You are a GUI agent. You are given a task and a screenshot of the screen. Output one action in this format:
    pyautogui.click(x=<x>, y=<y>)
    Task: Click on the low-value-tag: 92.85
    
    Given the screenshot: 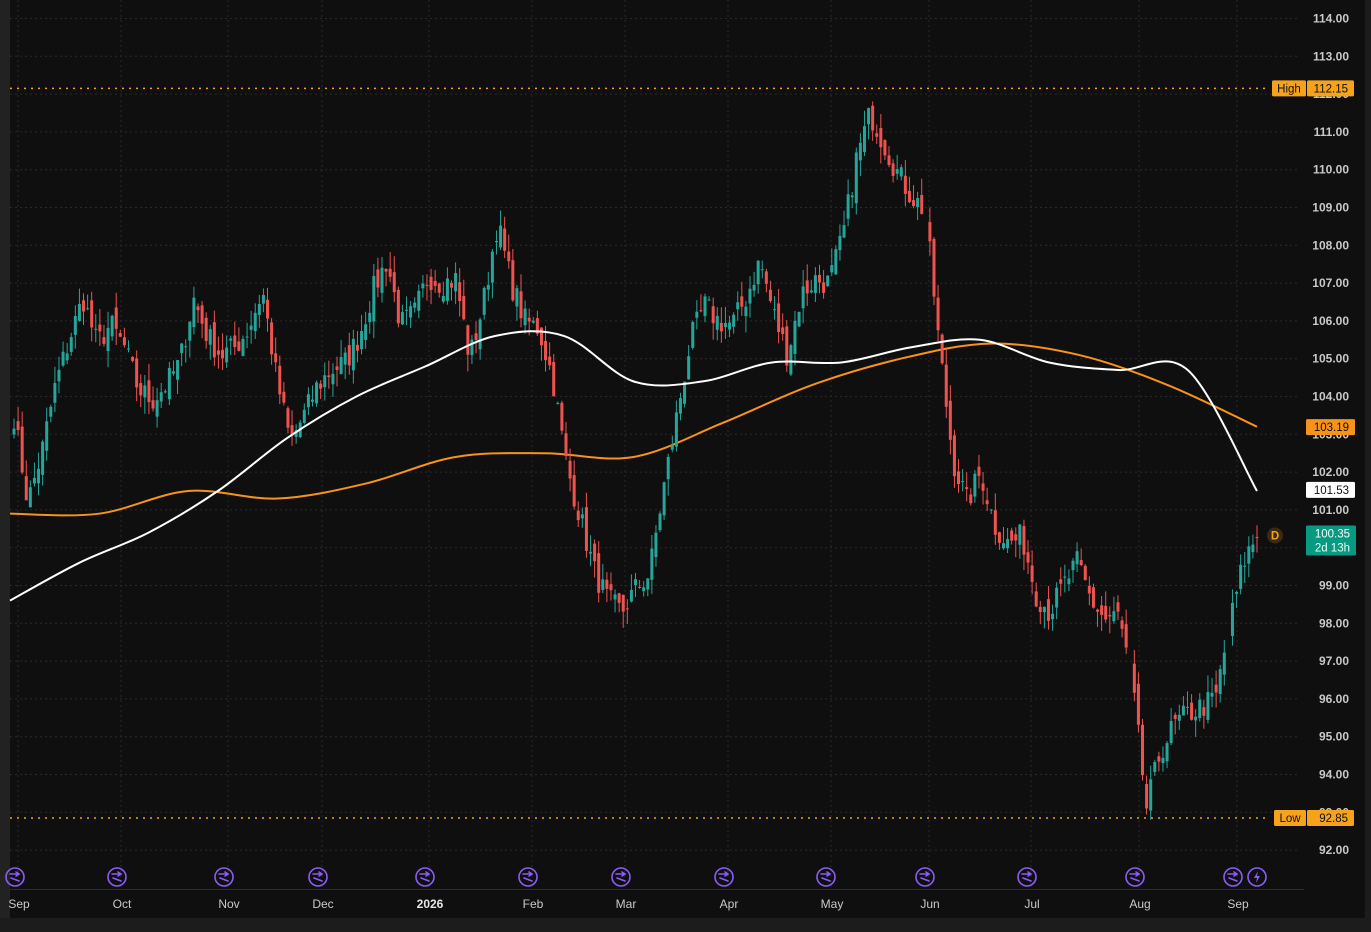 What is the action you would take?
    pyautogui.click(x=1330, y=817)
    